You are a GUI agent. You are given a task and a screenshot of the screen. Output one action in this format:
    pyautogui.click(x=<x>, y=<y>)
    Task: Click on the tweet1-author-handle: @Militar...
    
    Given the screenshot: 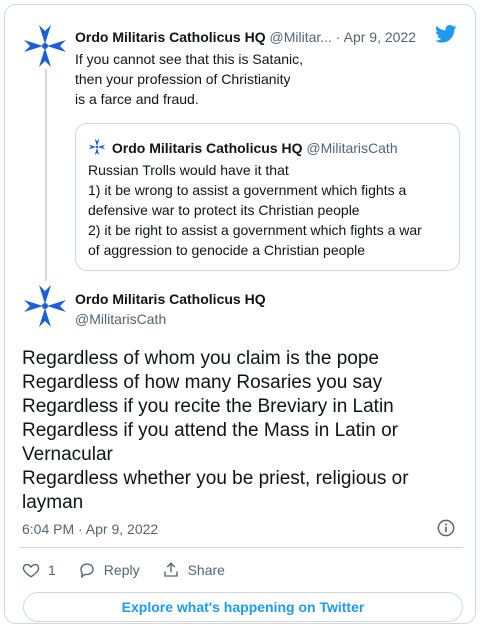 What is the action you would take?
    pyautogui.click(x=300, y=37)
    